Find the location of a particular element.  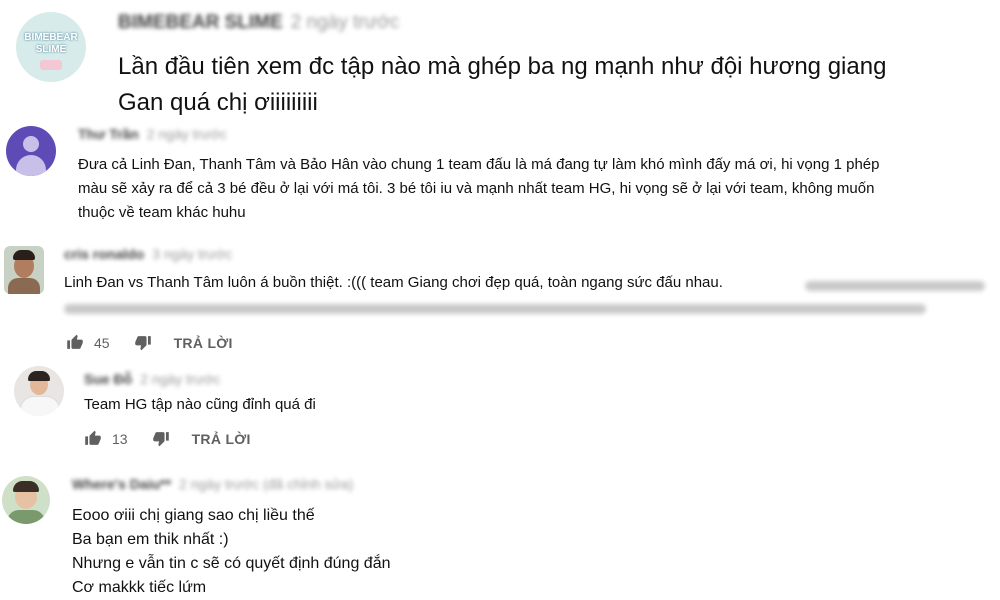

comment-author: cris ronaldo is located at coordinates (104, 254).